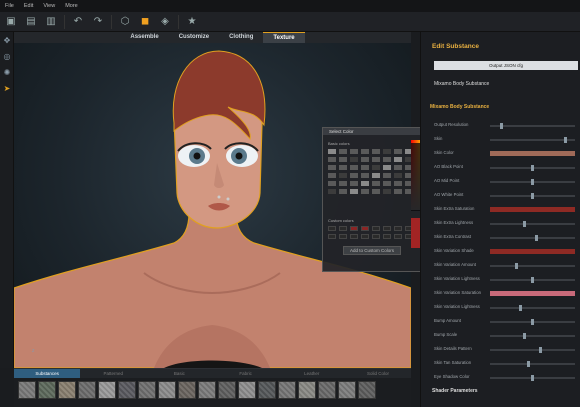 The image size is (580, 407). What do you see at coordinates (113, 373) in the screenshot?
I see `shelf-tab: Patterned` at bounding box center [113, 373].